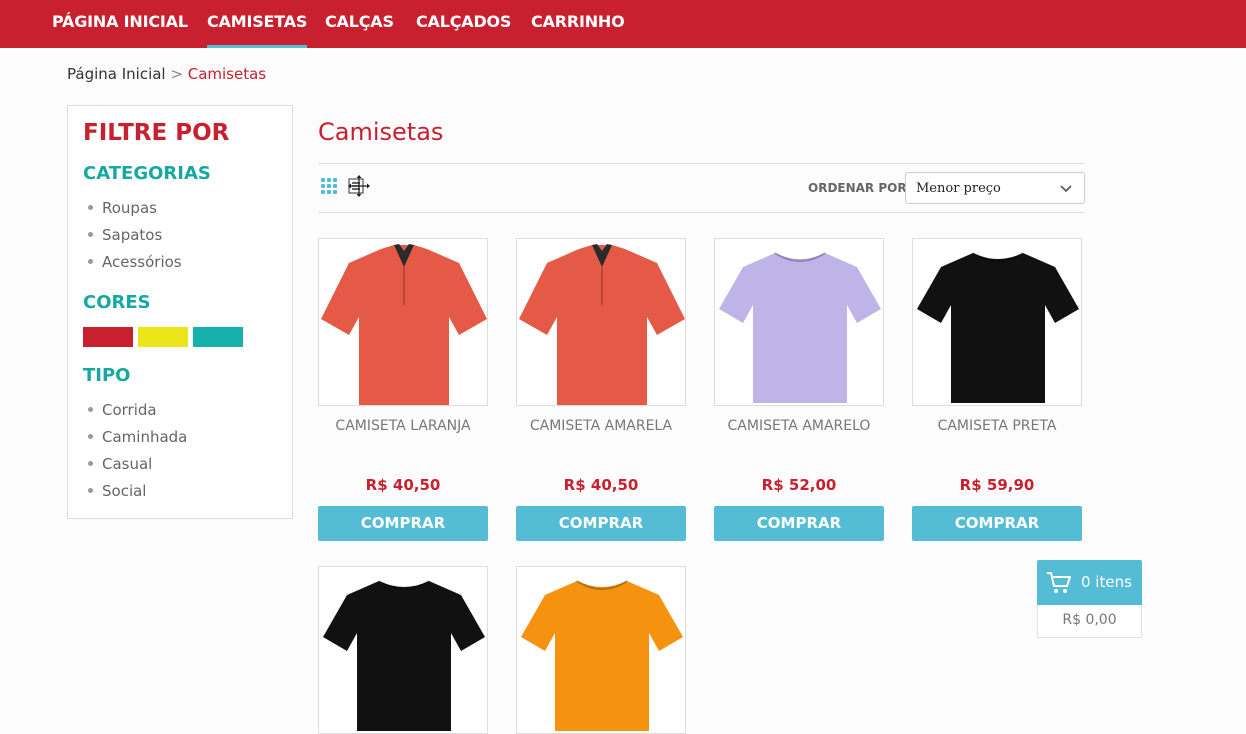 The width and height of the screenshot is (1246, 734). What do you see at coordinates (997, 426) in the screenshot?
I see `product-name: CAMISETA PRETA` at bounding box center [997, 426].